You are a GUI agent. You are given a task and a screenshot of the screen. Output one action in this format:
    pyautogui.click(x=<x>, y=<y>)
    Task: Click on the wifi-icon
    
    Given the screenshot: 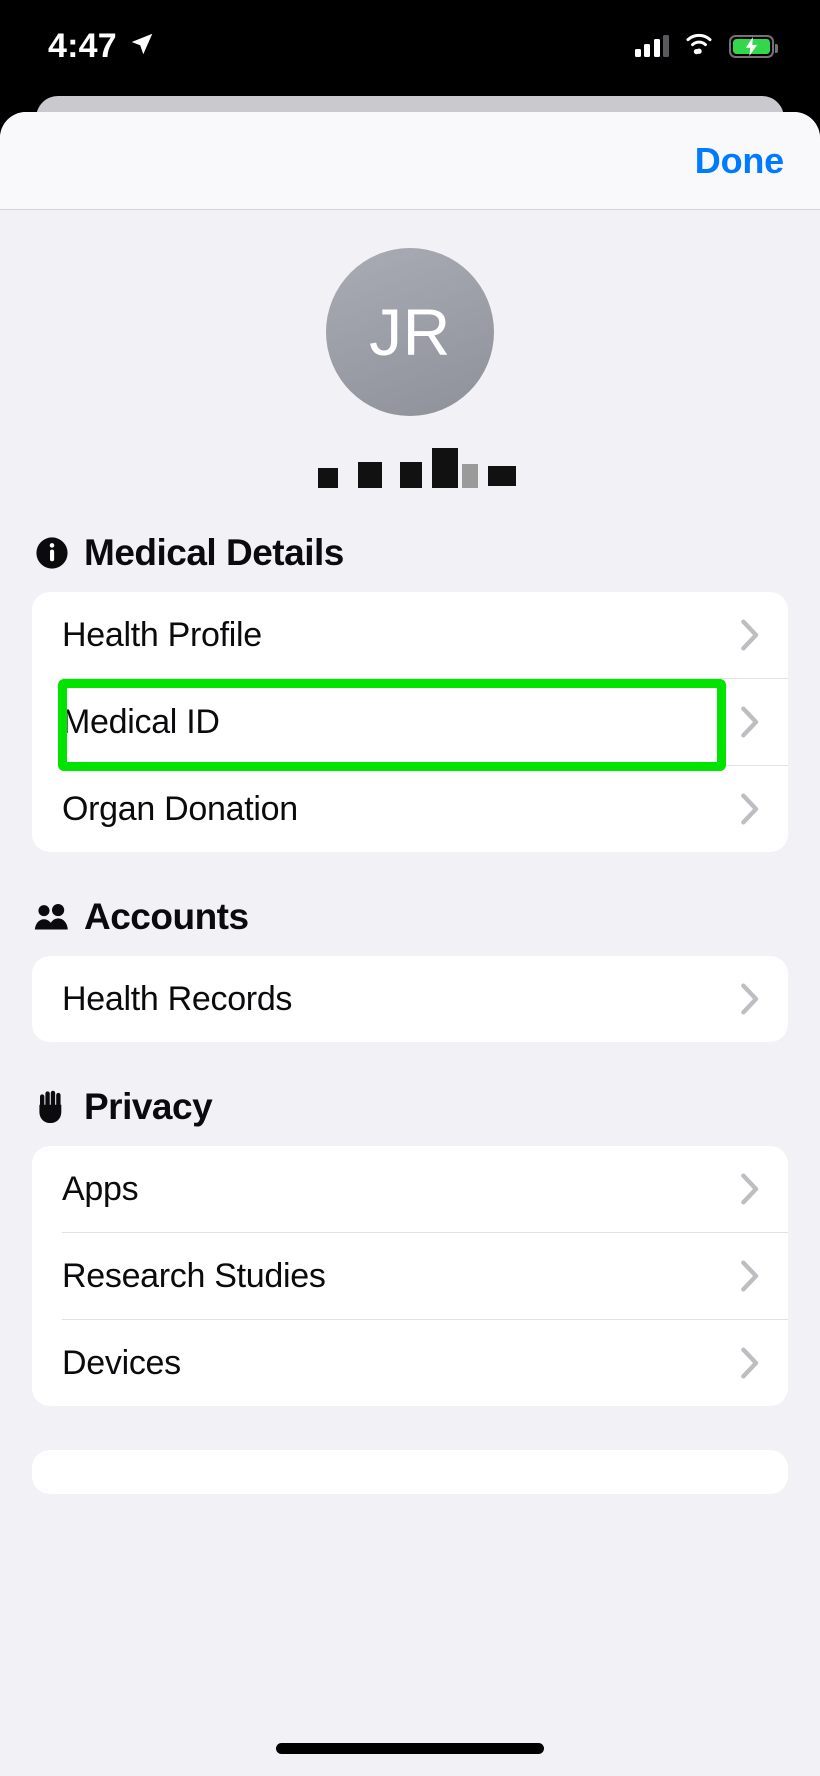 What is the action you would take?
    pyautogui.click(x=699, y=46)
    